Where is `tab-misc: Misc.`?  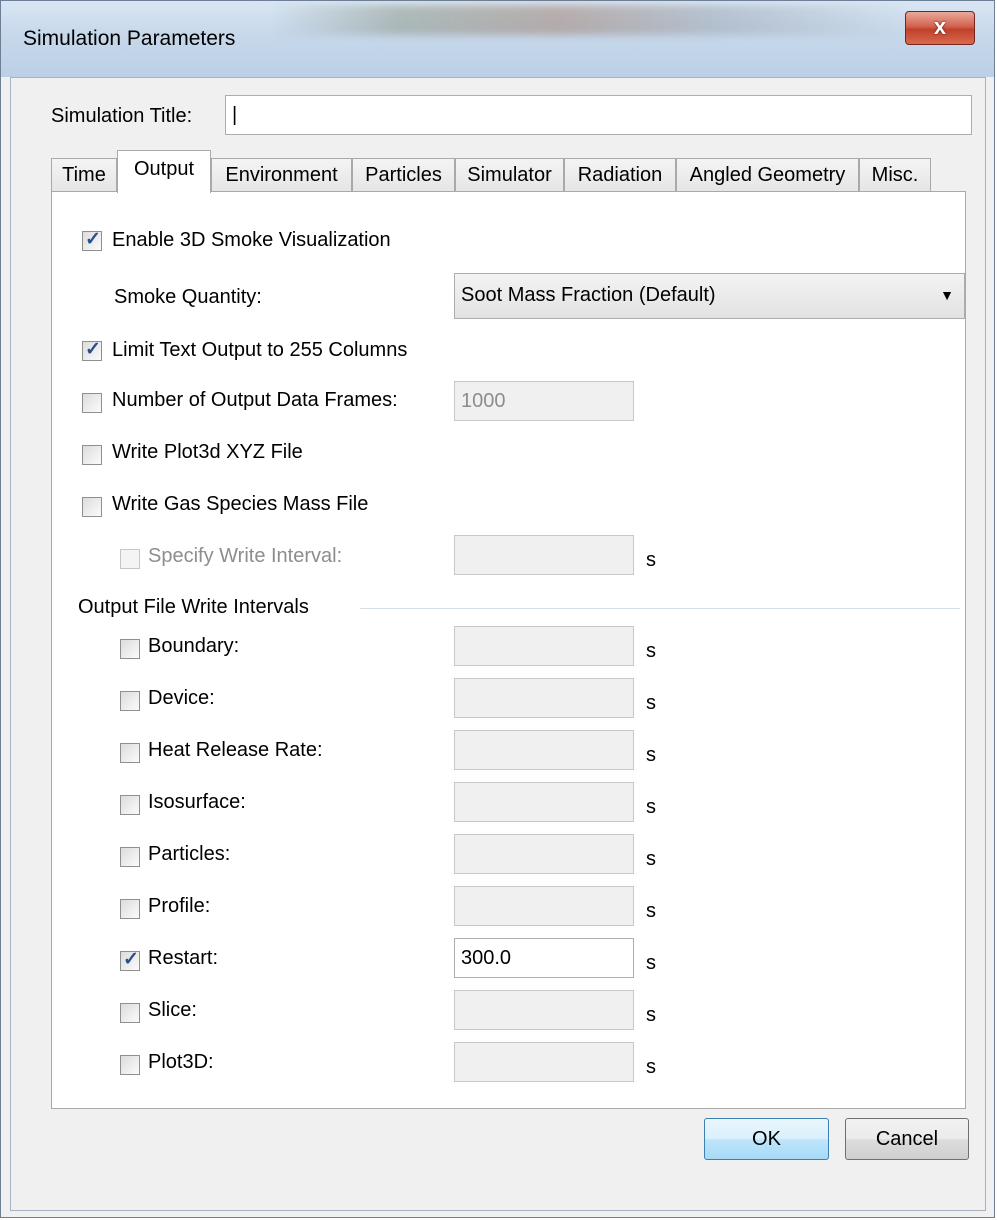
tab-misc: Misc. is located at coordinates (895, 175).